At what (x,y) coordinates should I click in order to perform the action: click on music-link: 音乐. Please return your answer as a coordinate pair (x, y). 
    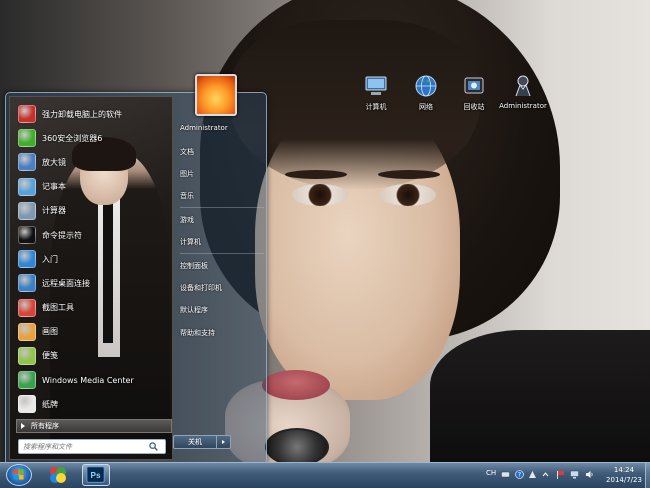
    Looking at the image, I should click on (187, 196).